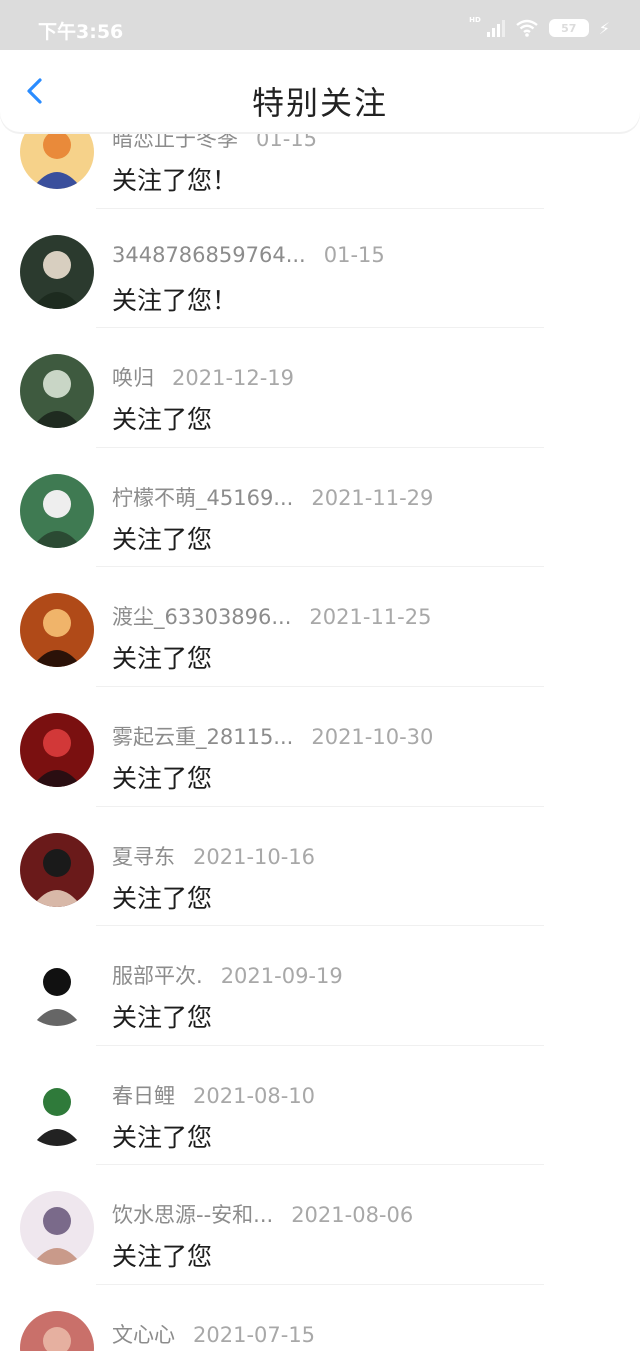 This screenshot has width=640, height=1351. What do you see at coordinates (254, 856) in the screenshot?
I see `follow-time: 2021-10-16` at bounding box center [254, 856].